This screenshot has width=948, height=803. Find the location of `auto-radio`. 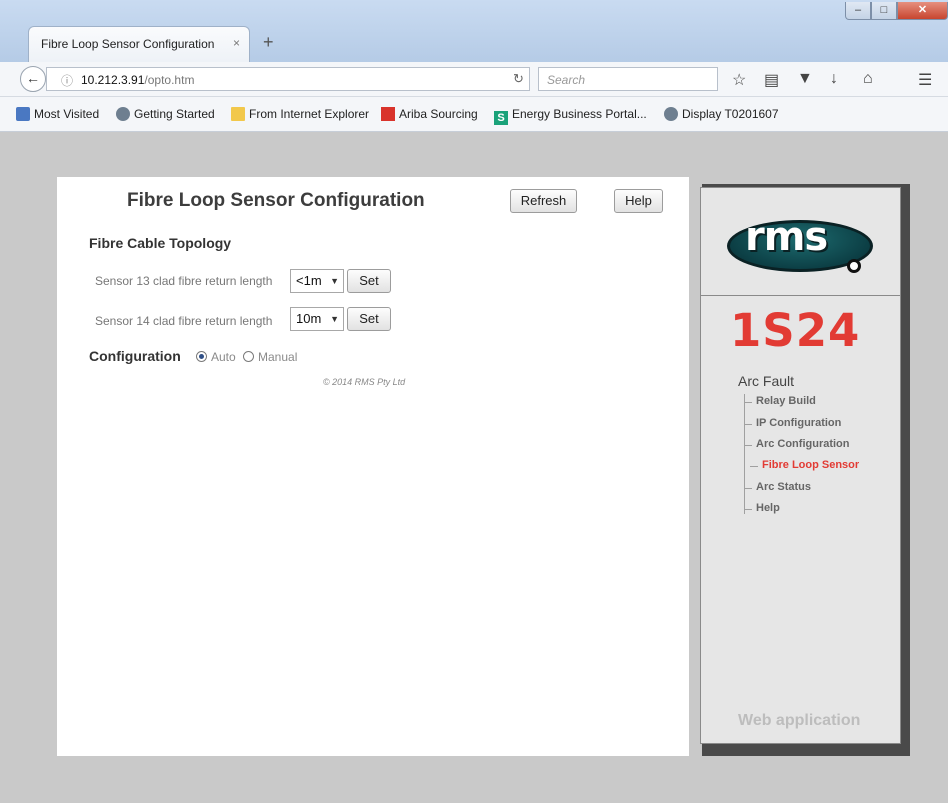

auto-radio is located at coordinates (201, 356).